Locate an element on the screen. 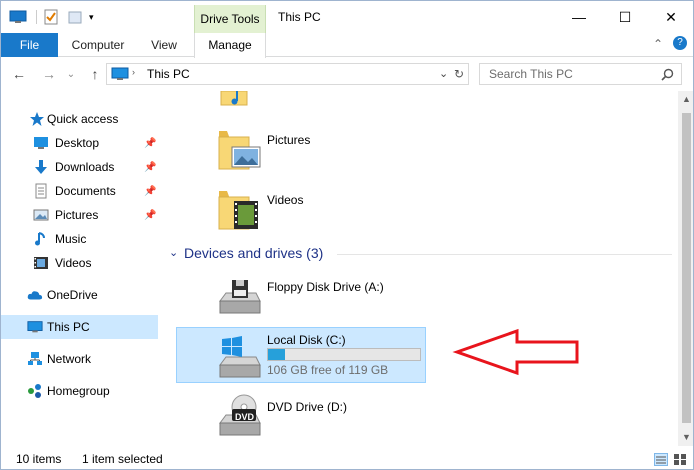  nav-network-label: Network is located at coordinates (69, 359).